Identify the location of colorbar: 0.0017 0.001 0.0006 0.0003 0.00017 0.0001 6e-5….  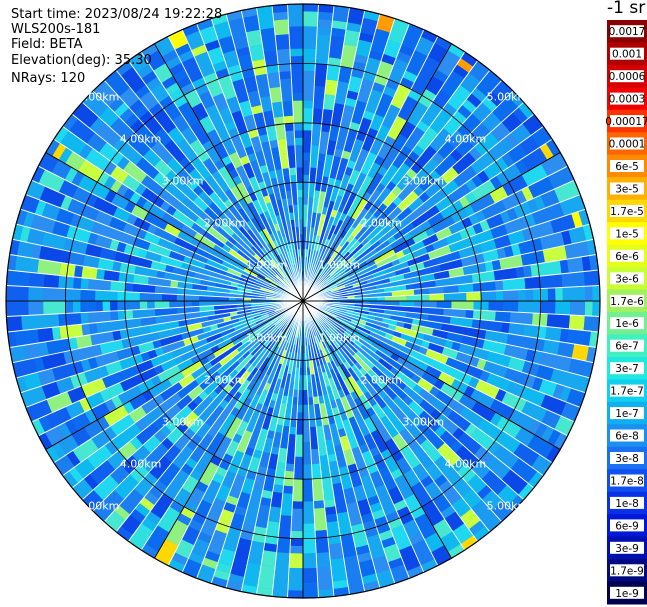
(626, 312).